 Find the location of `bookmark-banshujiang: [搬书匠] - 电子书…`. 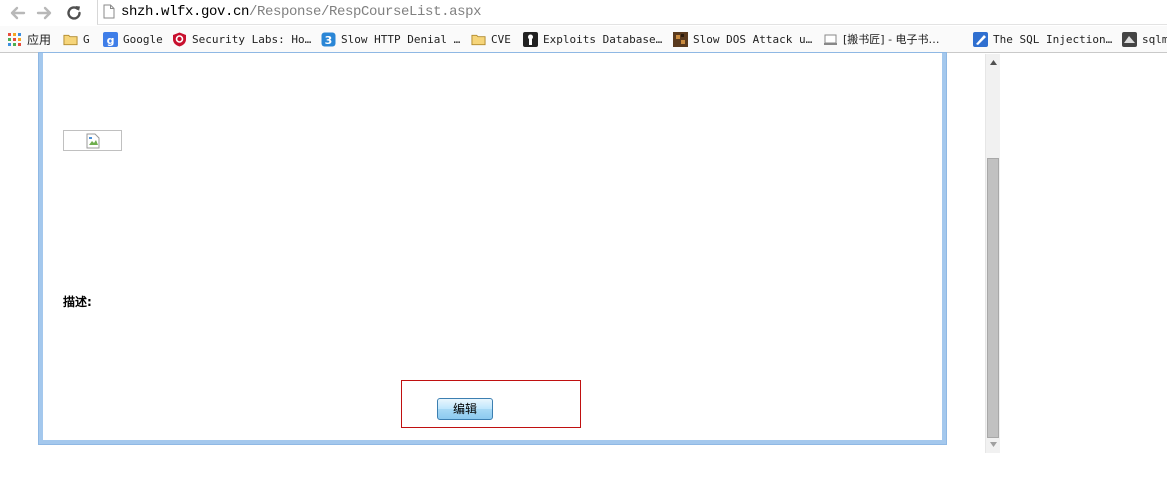

bookmark-banshujiang: [搬书匠] - 电子书… is located at coordinates (881, 39).